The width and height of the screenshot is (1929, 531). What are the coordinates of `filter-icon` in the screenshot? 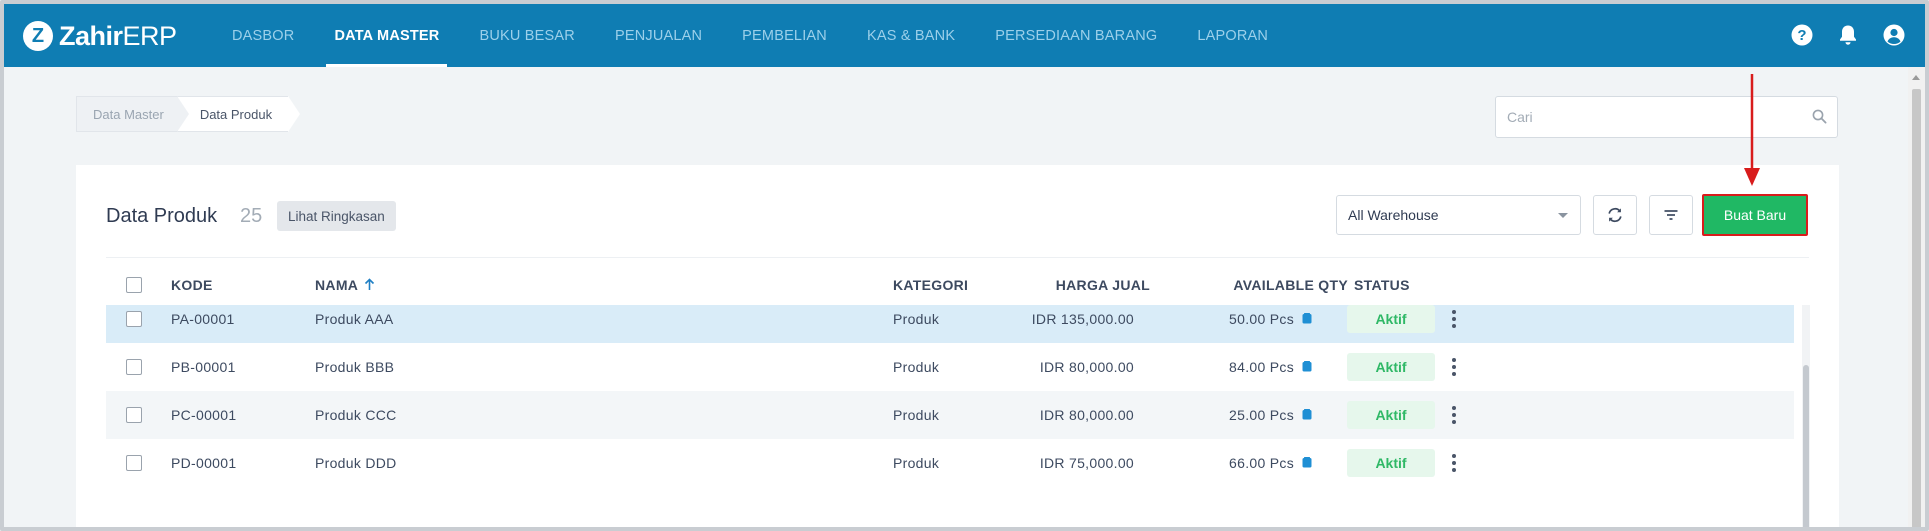 It's located at (1671, 215).